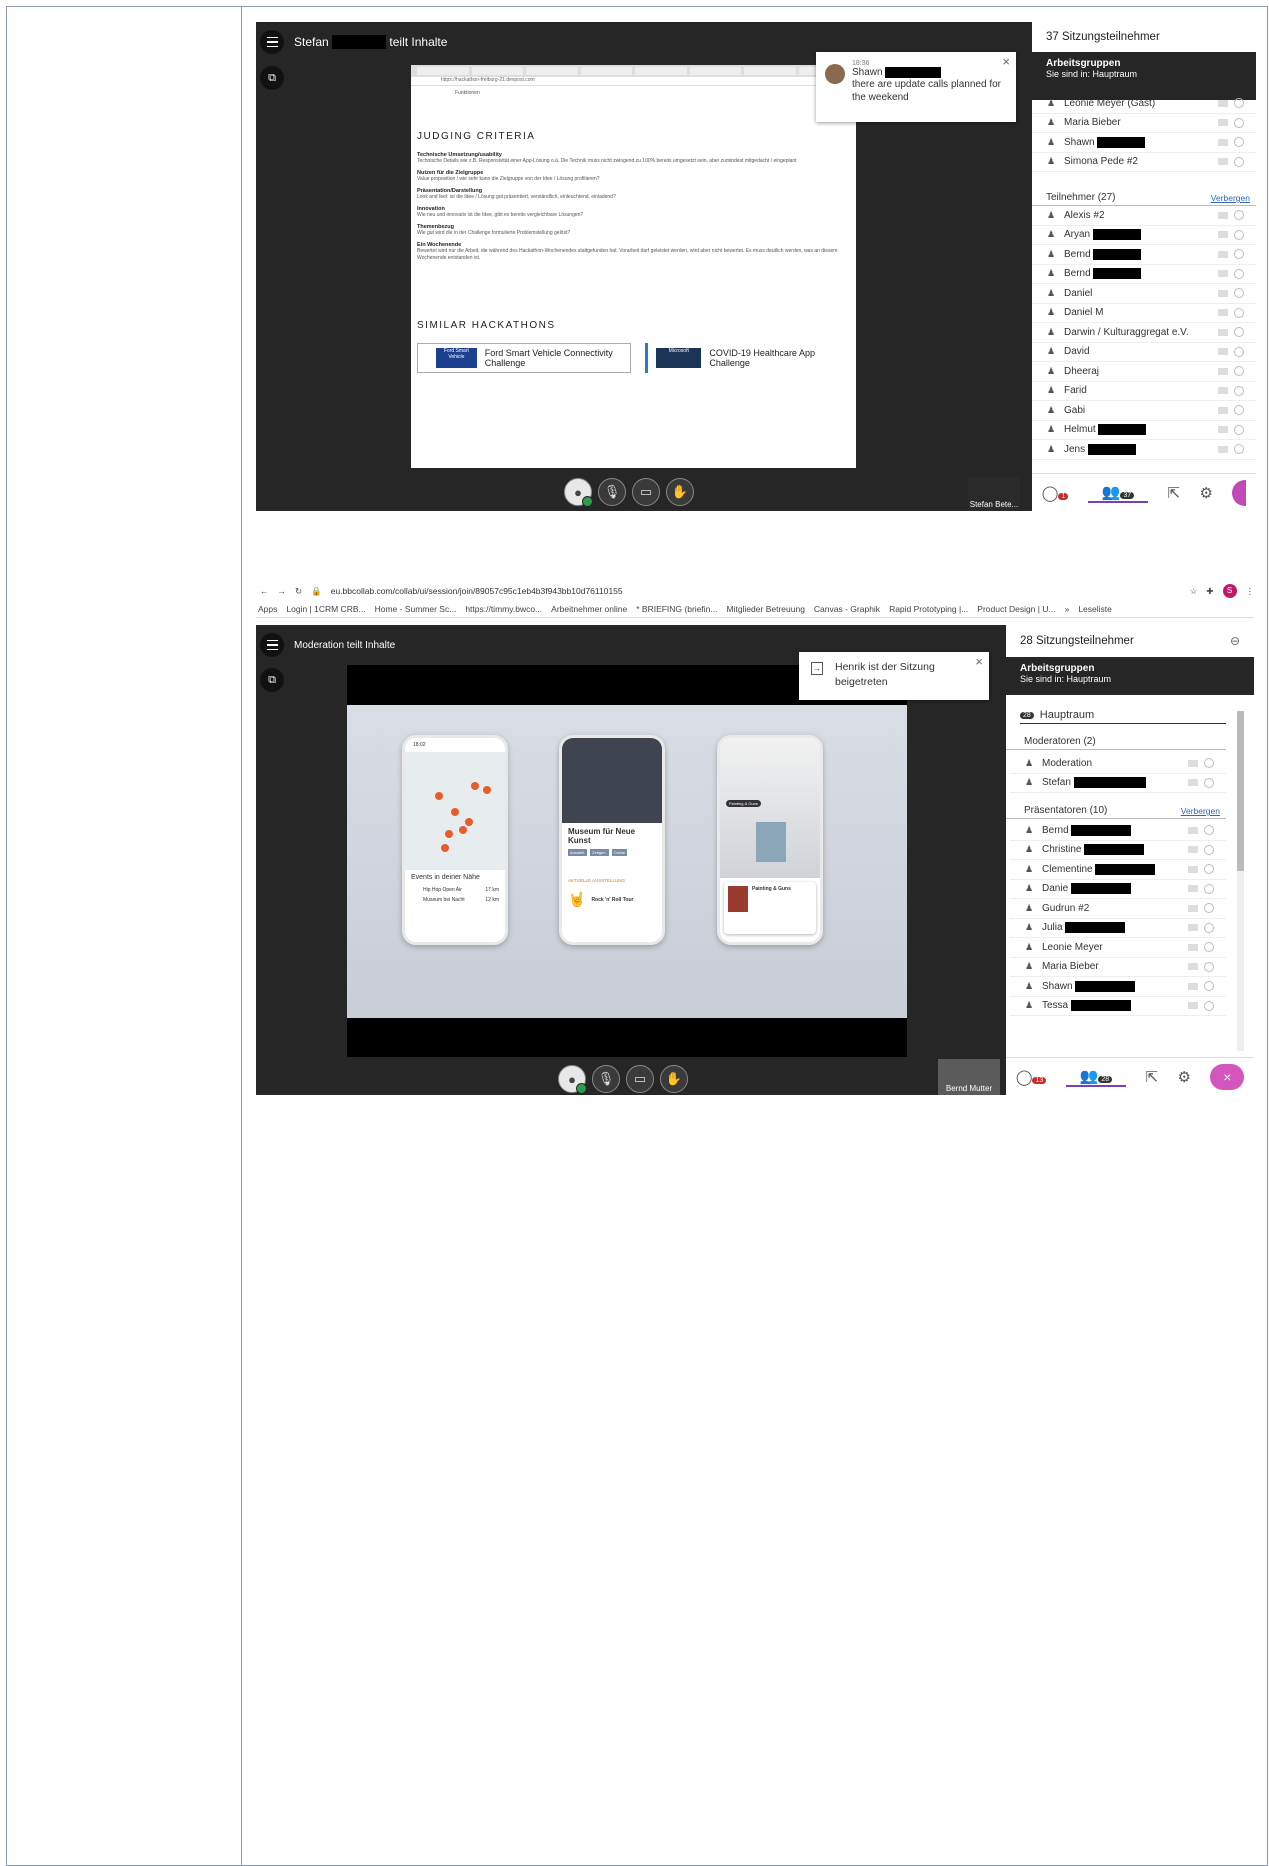 The image size is (1269, 1866). I want to click on participants-icon: 👥 28, so click(1096, 1077).